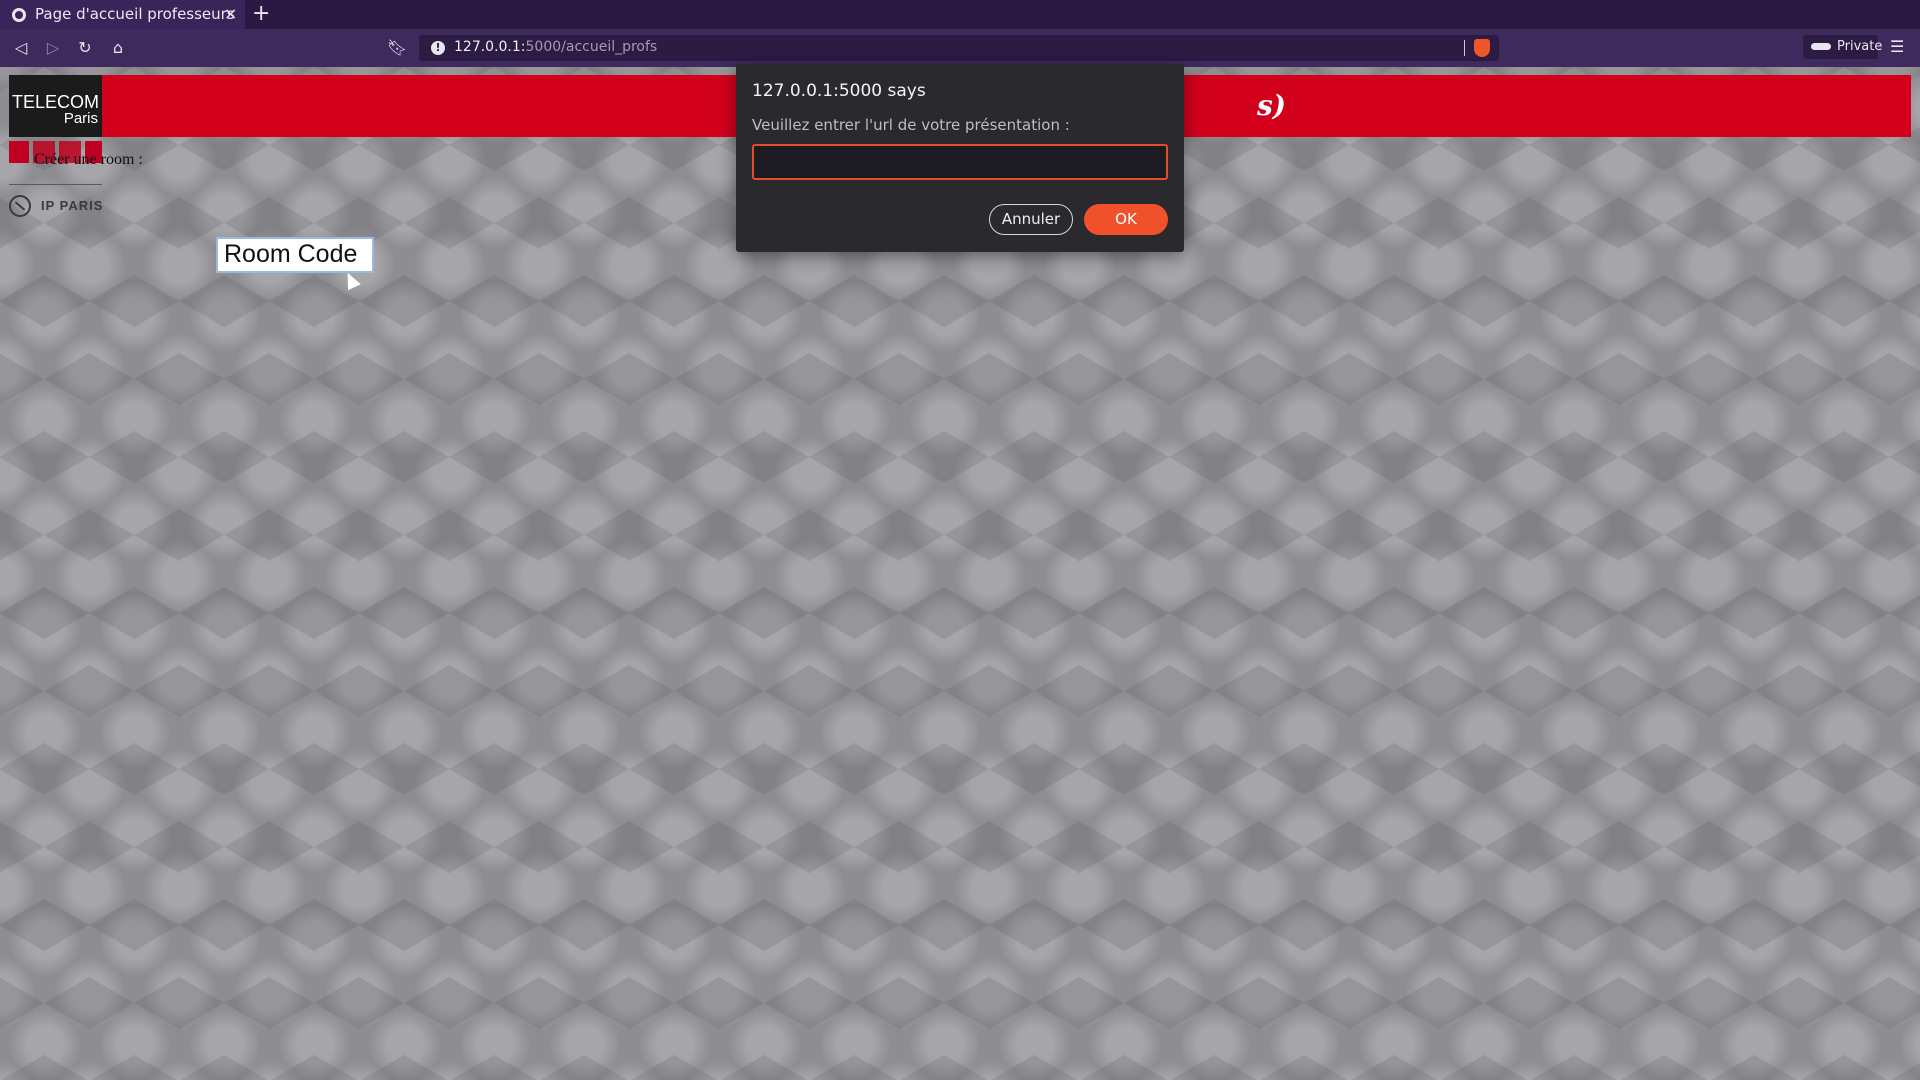  What do you see at coordinates (490, 47) in the screenshot?
I see `url-host: 127.0.0.1:` at bounding box center [490, 47].